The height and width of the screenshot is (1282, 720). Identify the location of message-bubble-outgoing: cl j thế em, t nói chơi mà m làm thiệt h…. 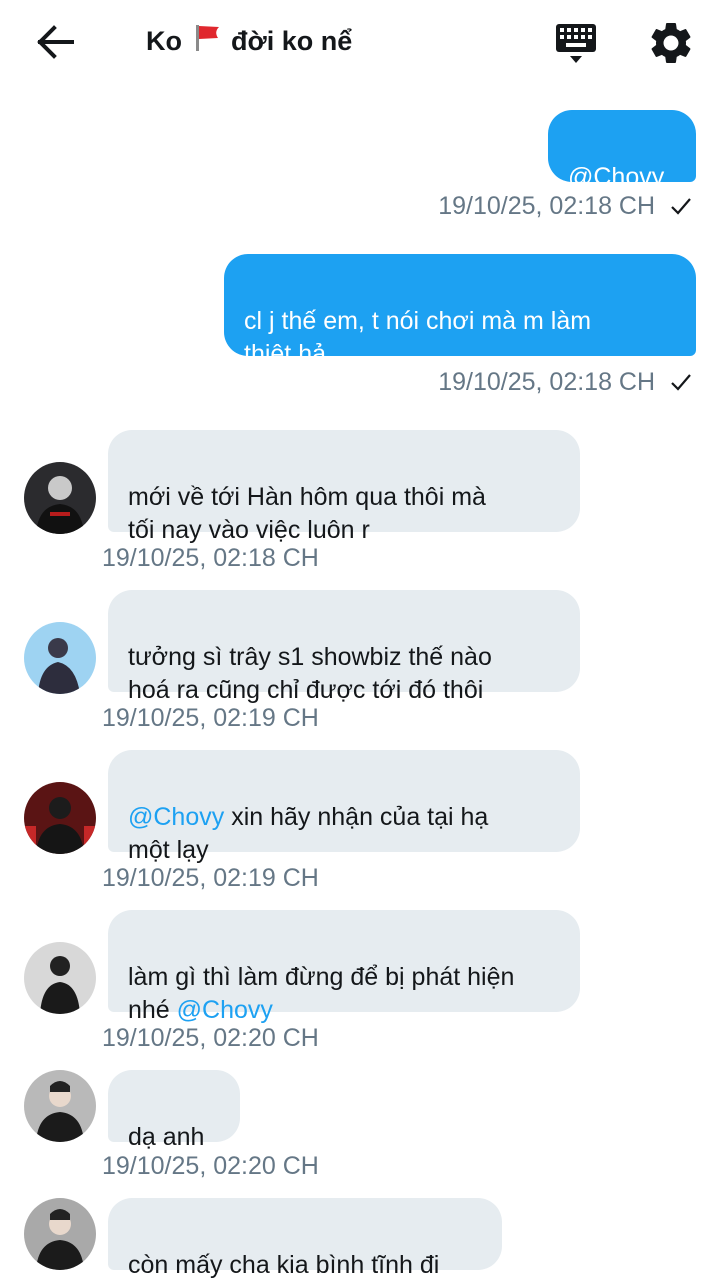
(460, 311).